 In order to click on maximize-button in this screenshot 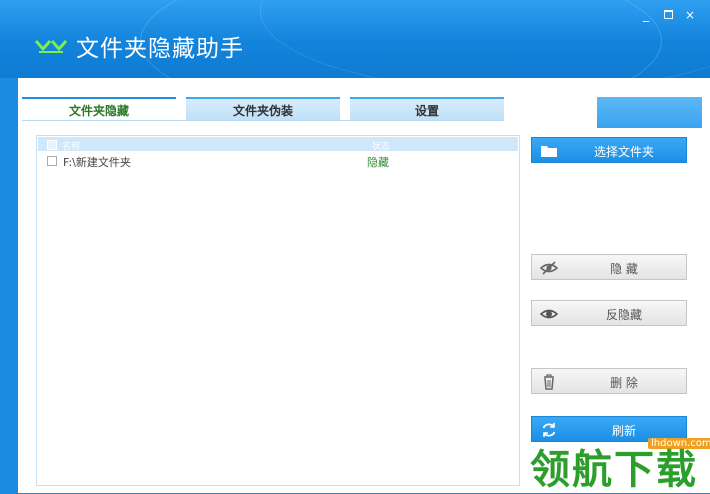, I will do `click(668, 15)`.